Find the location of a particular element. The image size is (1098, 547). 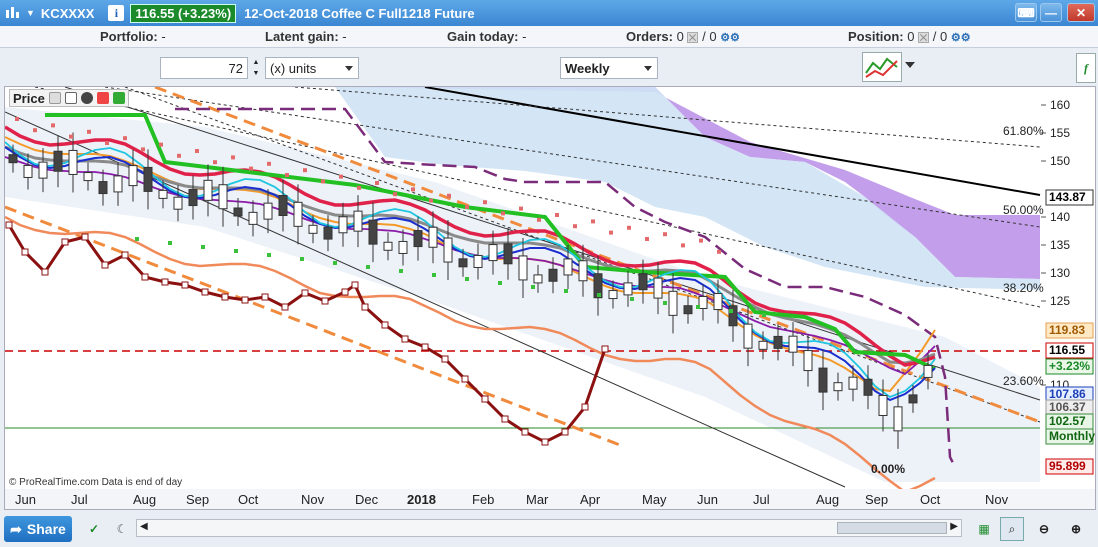

zoom-in-icon: ⊕ is located at coordinates (1076, 529).